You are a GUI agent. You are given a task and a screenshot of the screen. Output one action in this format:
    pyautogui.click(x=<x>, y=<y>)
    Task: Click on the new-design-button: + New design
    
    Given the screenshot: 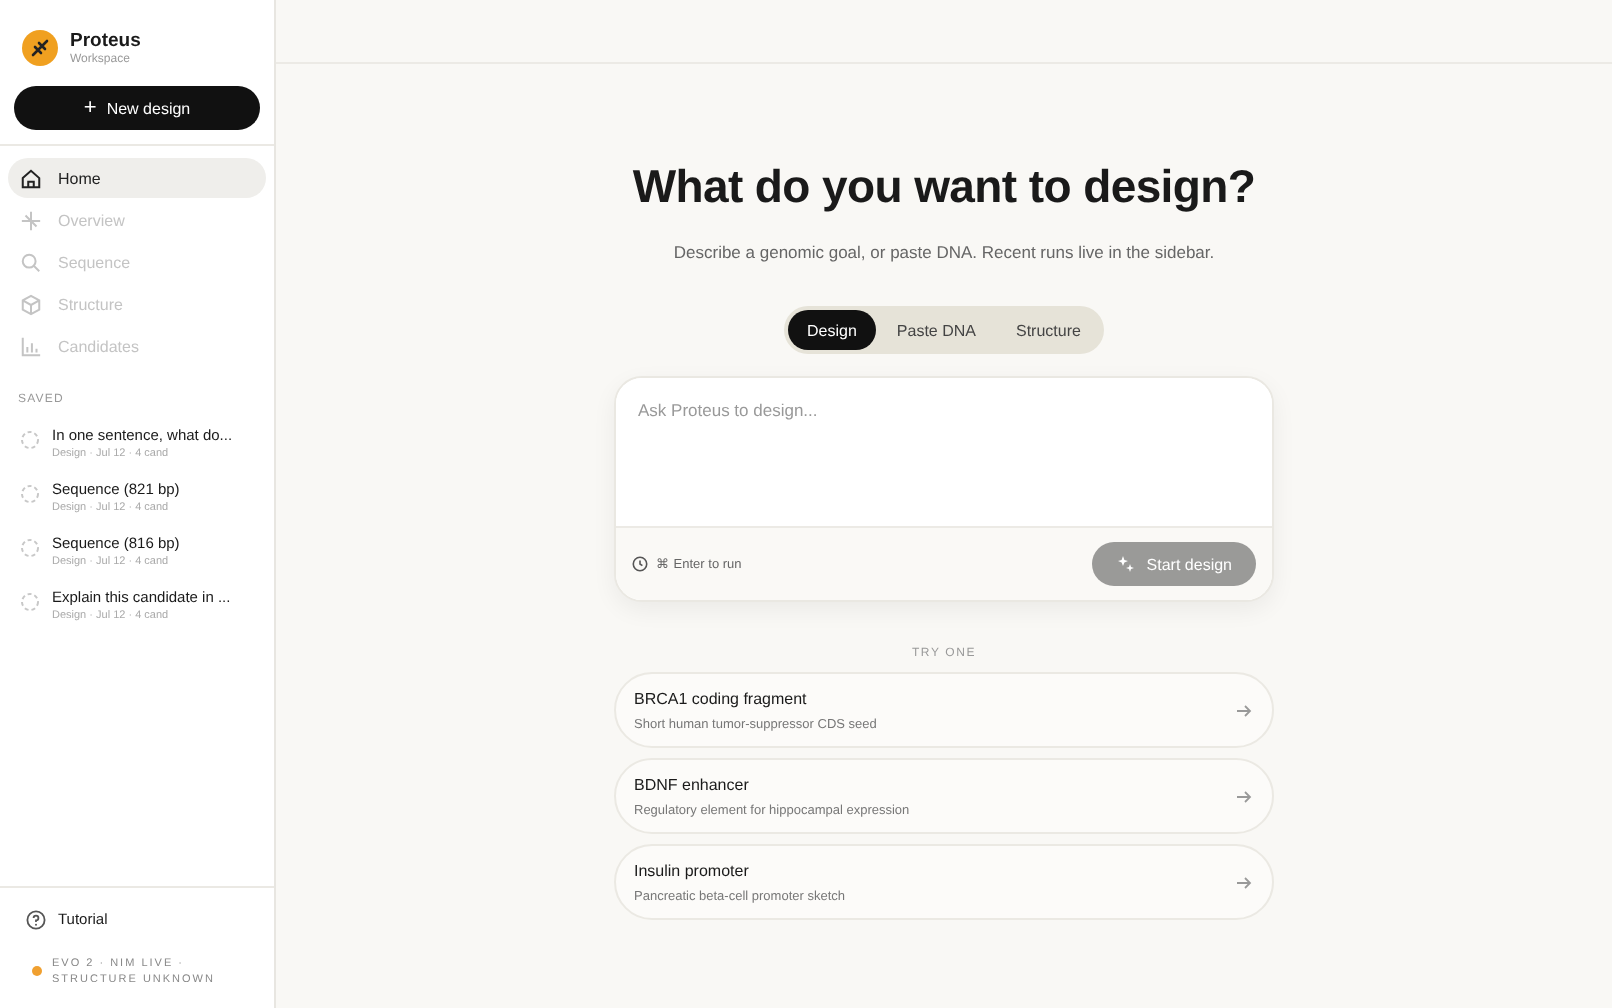 What is the action you would take?
    pyautogui.click(x=137, y=108)
    